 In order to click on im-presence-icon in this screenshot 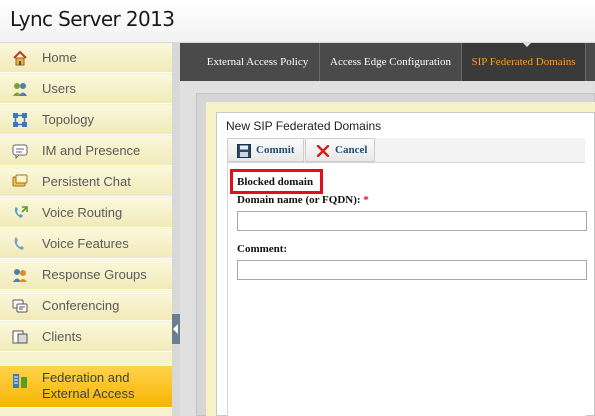, I will do `click(20, 151)`.